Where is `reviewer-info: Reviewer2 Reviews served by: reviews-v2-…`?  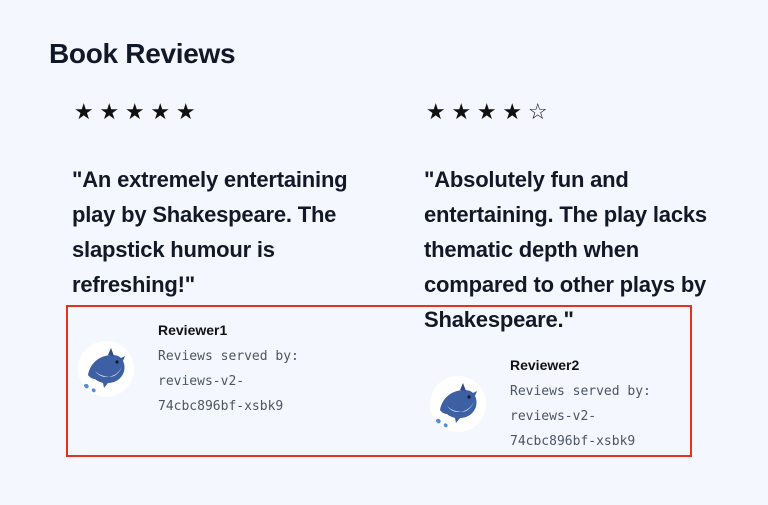
reviewer-info: Reviewer2 Reviews served by: reviews-v2-… is located at coordinates (610, 405).